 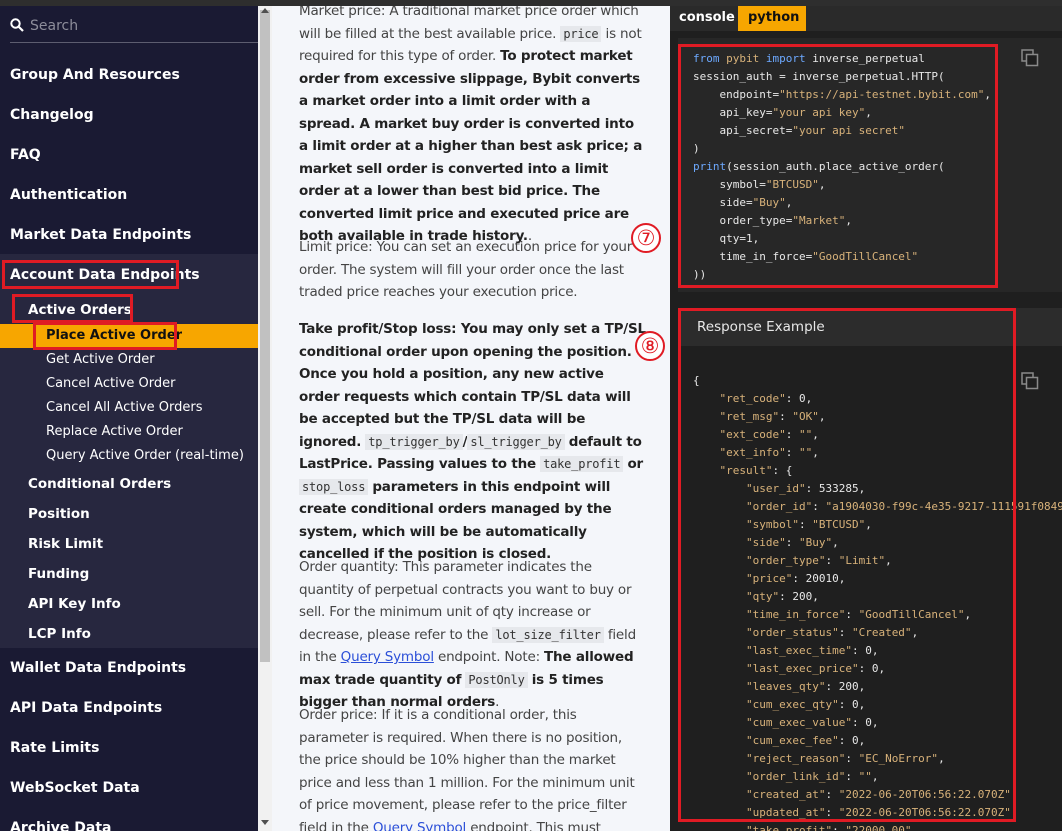 What do you see at coordinates (819, 112) in the screenshot?
I see `code-token: "your api key"` at bounding box center [819, 112].